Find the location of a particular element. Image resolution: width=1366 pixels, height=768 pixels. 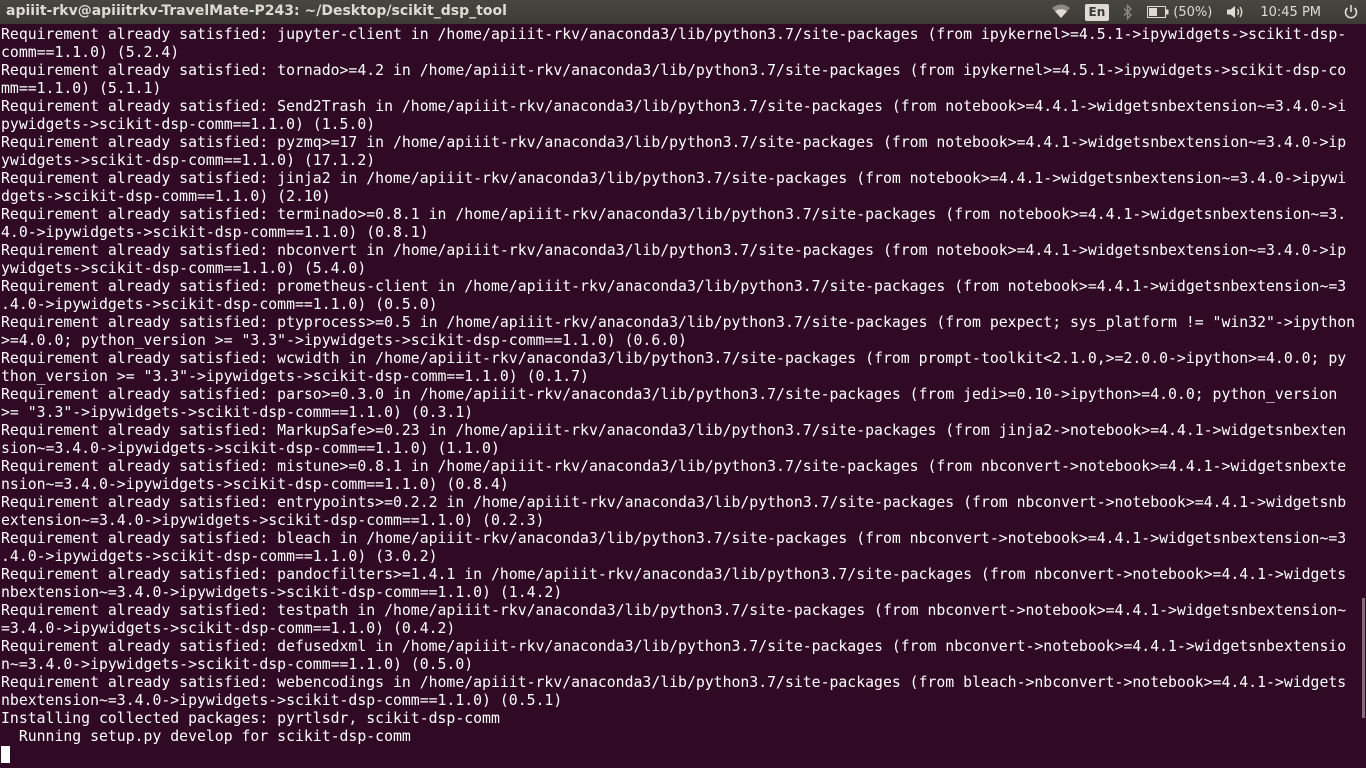

indicator-area: En (50%) 10:45 PM is located at coordinates (1205, 12).